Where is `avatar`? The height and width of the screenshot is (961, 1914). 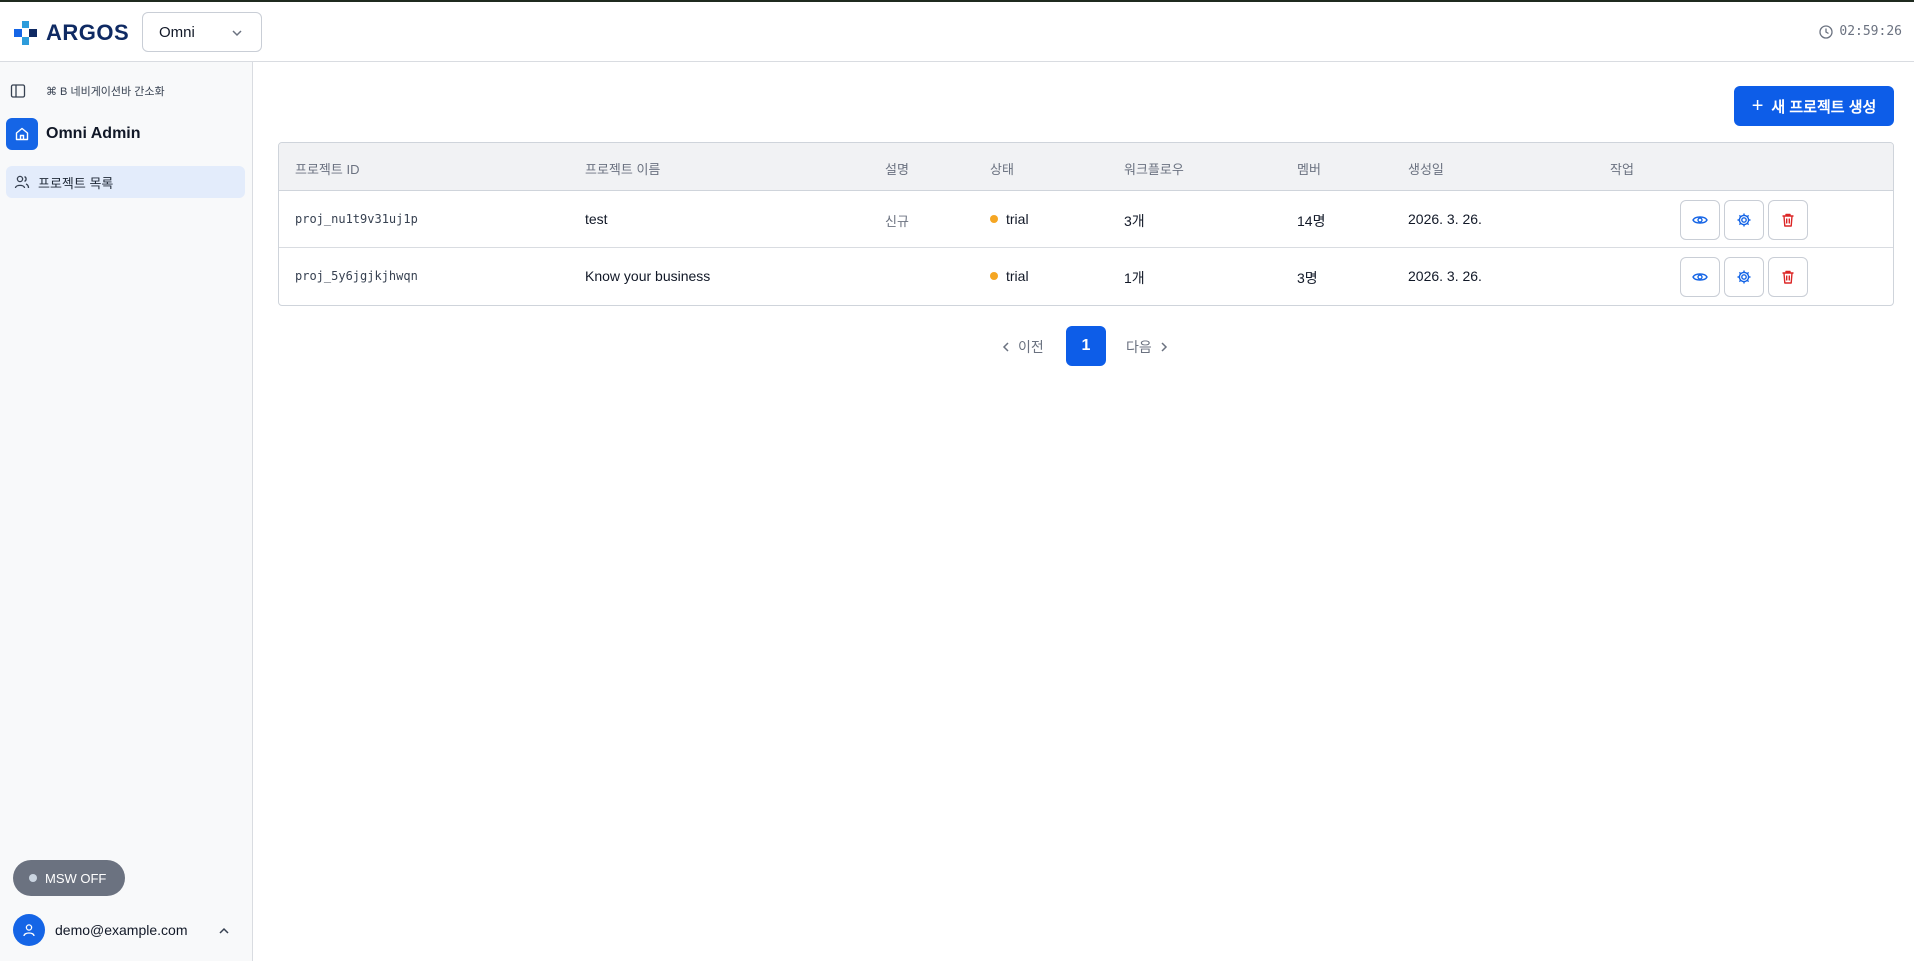
avatar is located at coordinates (29, 930).